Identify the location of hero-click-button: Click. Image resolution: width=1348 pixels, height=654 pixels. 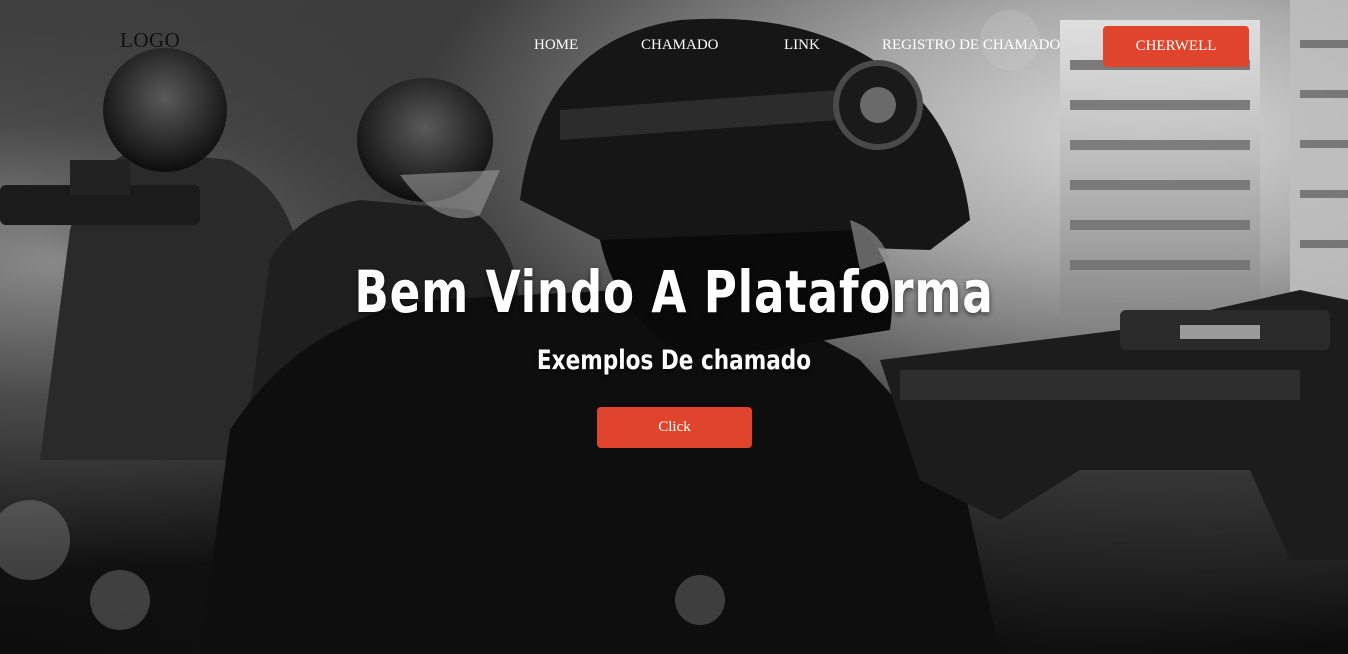
(674, 427).